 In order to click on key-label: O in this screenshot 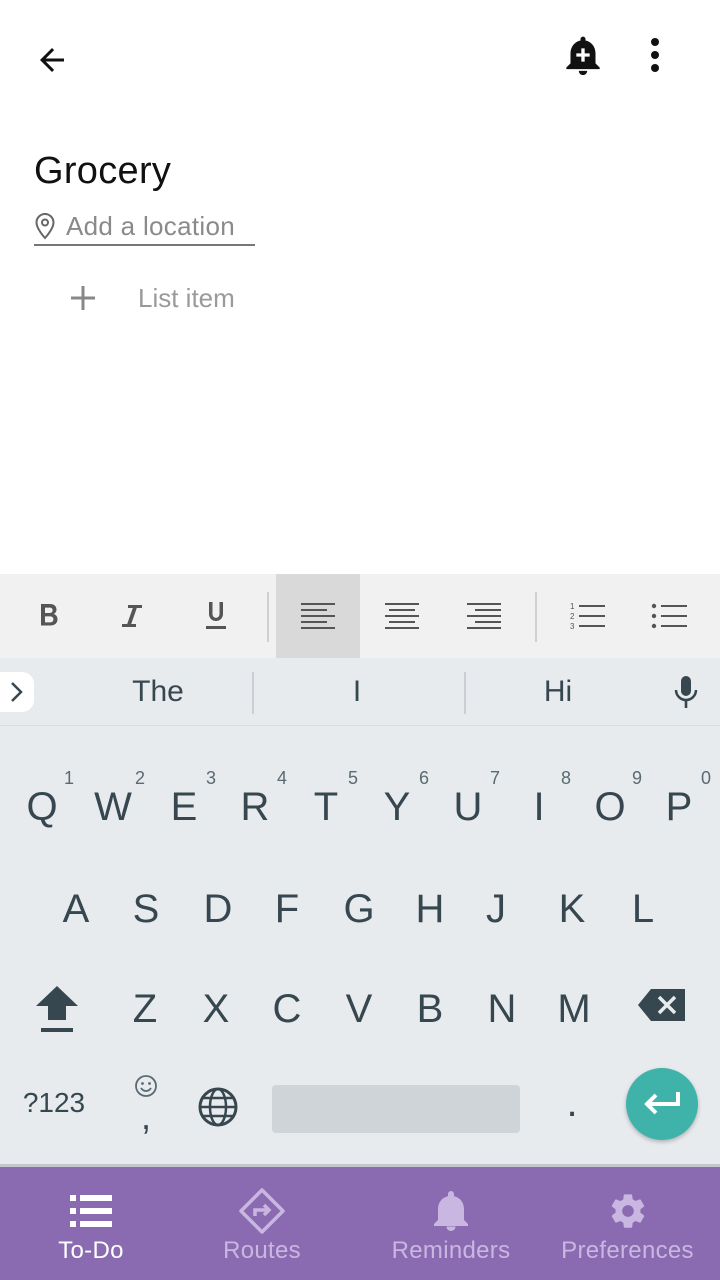, I will do `click(610, 806)`.